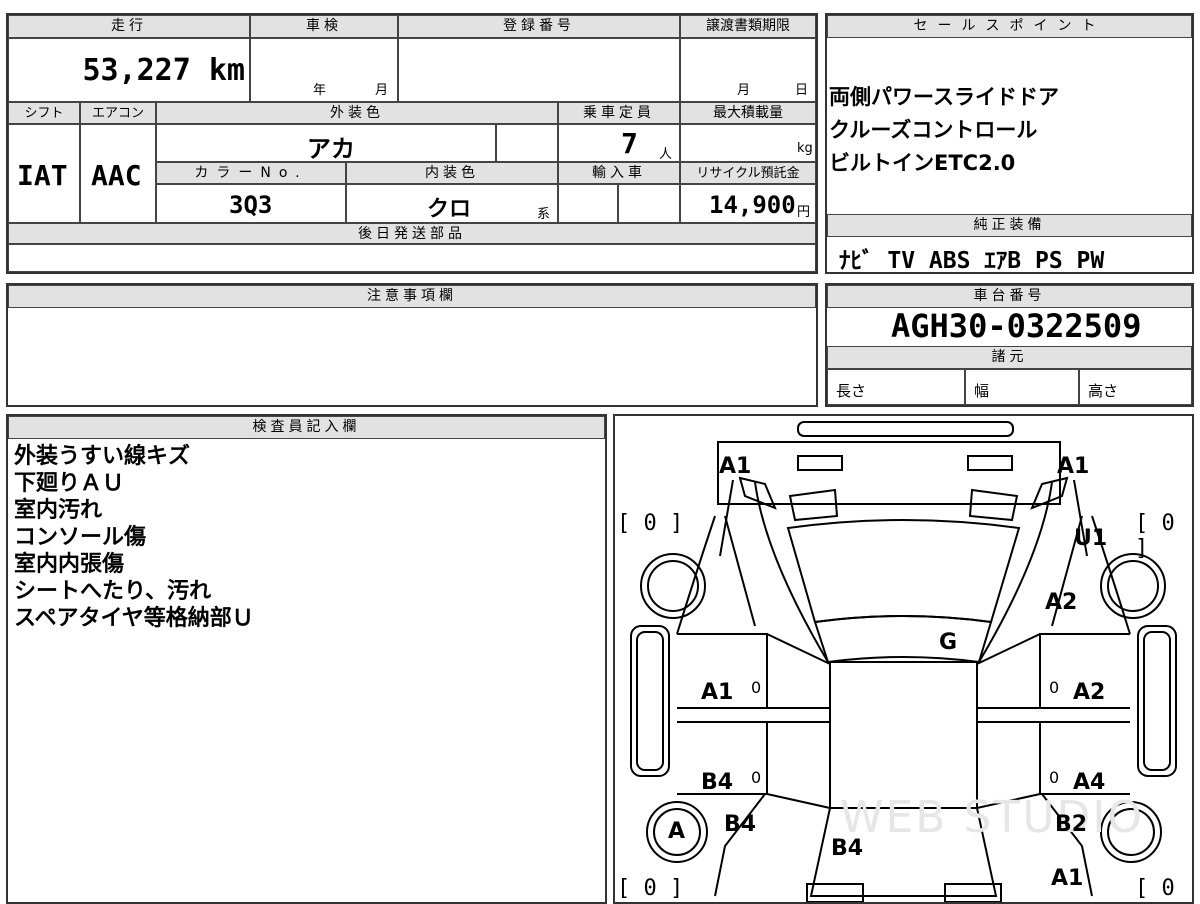 The width and height of the screenshot is (1200, 904). Describe the element at coordinates (306, 427) in the screenshot. I see `inspector-header: 検査員記入欄` at that location.